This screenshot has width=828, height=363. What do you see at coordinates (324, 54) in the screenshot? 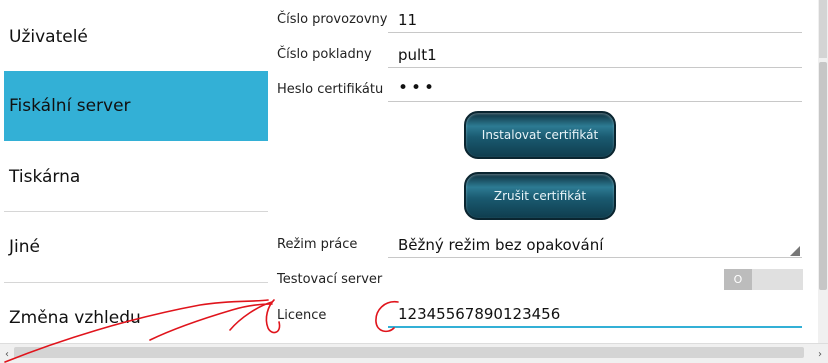
I see `pokladna-label: Číslo pokladny` at bounding box center [324, 54].